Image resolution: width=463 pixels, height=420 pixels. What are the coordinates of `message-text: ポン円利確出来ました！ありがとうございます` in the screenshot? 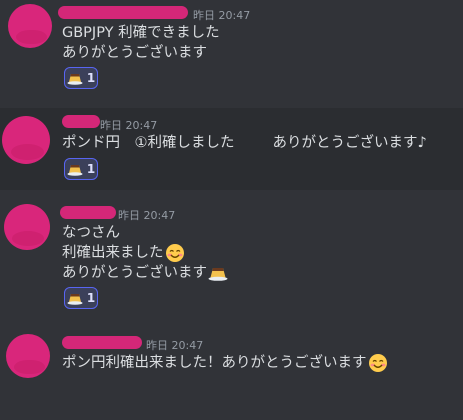 It's located at (225, 363).